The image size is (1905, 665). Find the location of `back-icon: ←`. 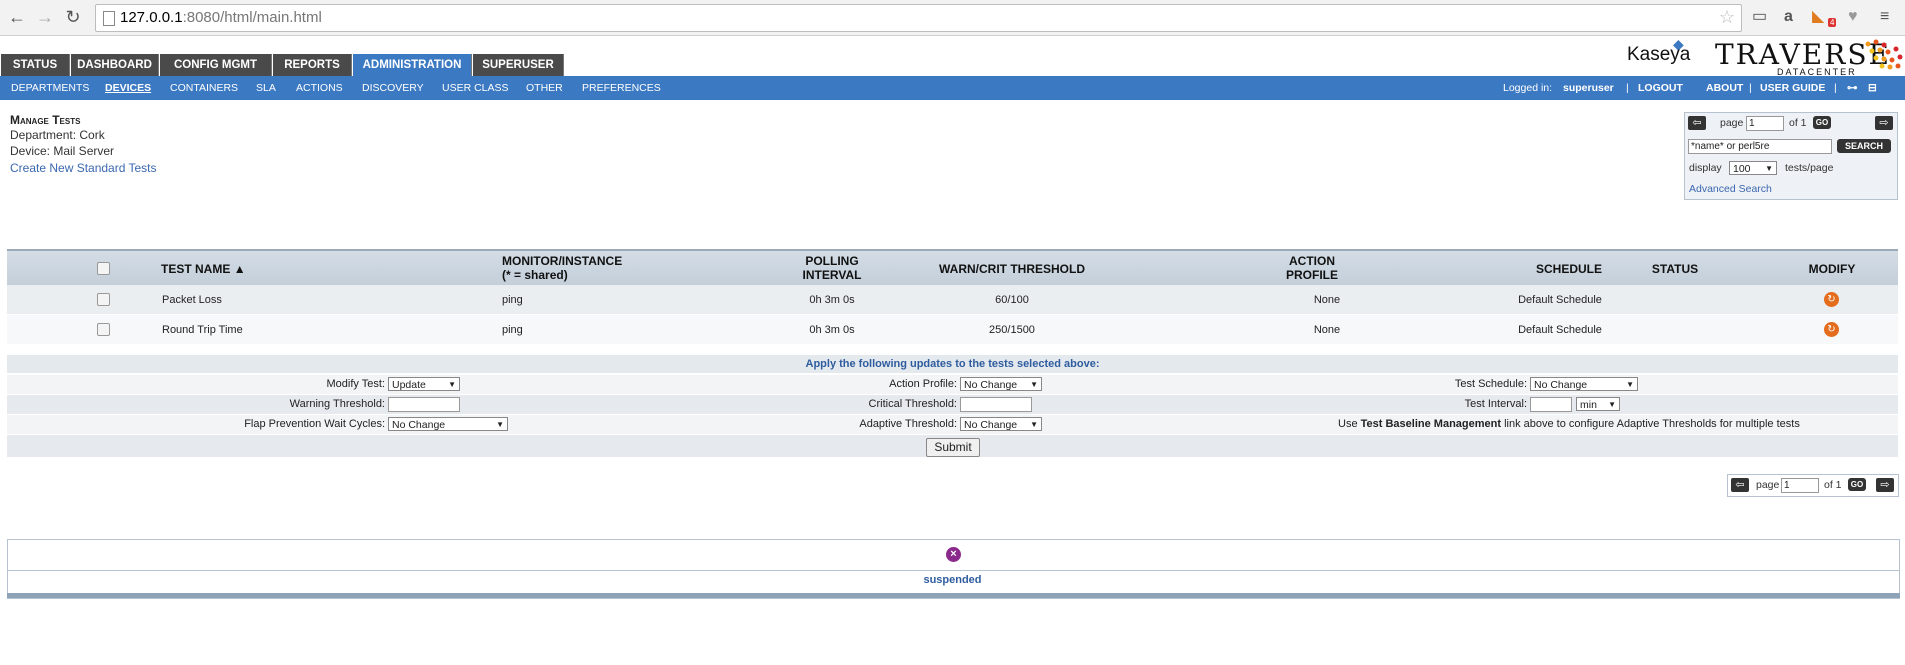

back-icon: ← is located at coordinates (17, 17).